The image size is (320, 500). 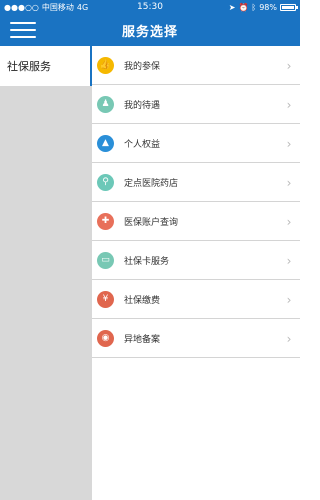 What do you see at coordinates (196, 65) in the screenshot?
I see `list-item: 👍 我的参保 ›` at bounding box center [196, 65].